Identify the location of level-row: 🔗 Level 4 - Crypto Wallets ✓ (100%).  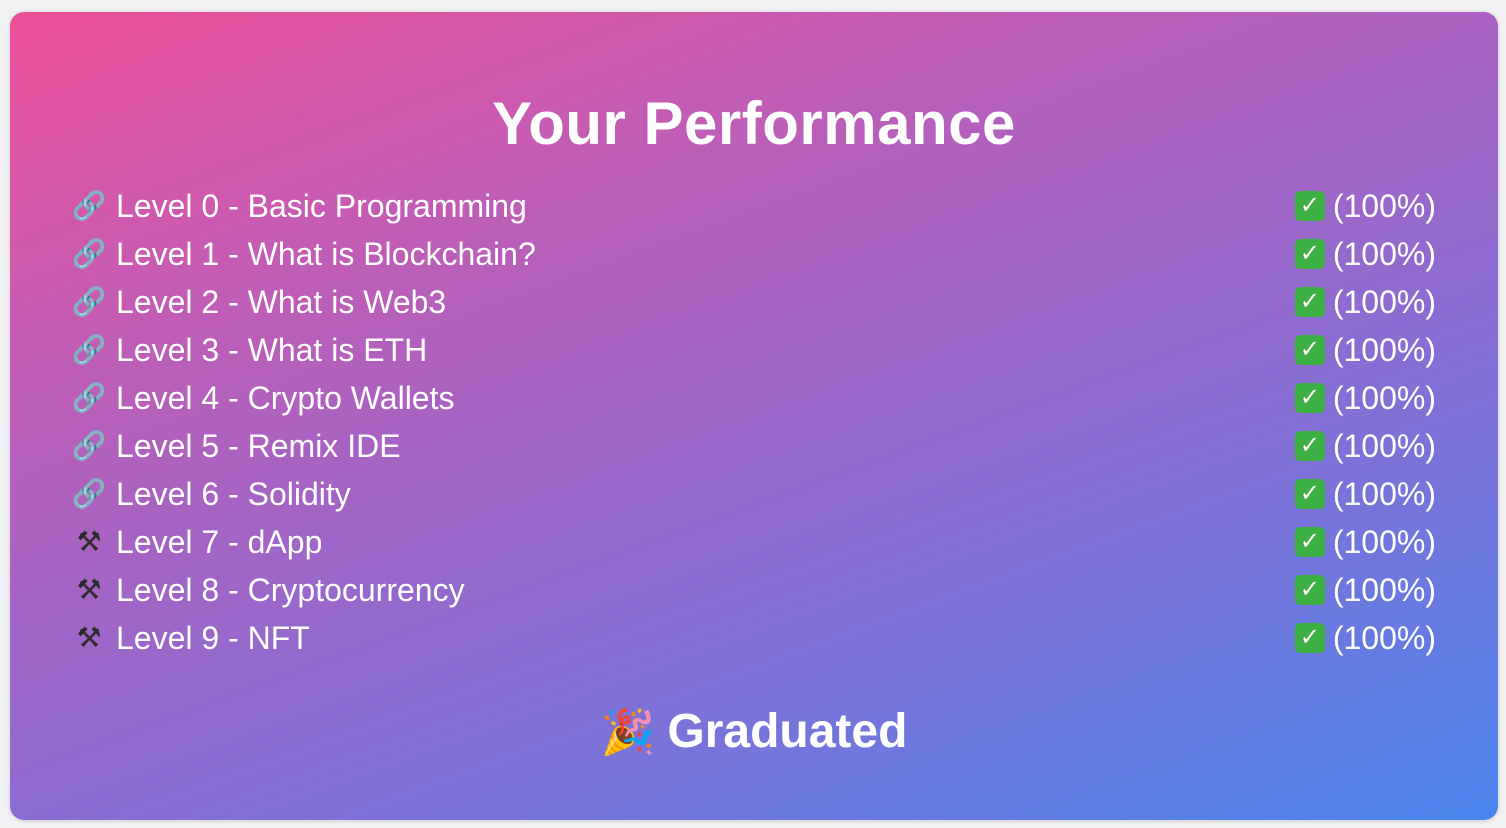
(754, 398).